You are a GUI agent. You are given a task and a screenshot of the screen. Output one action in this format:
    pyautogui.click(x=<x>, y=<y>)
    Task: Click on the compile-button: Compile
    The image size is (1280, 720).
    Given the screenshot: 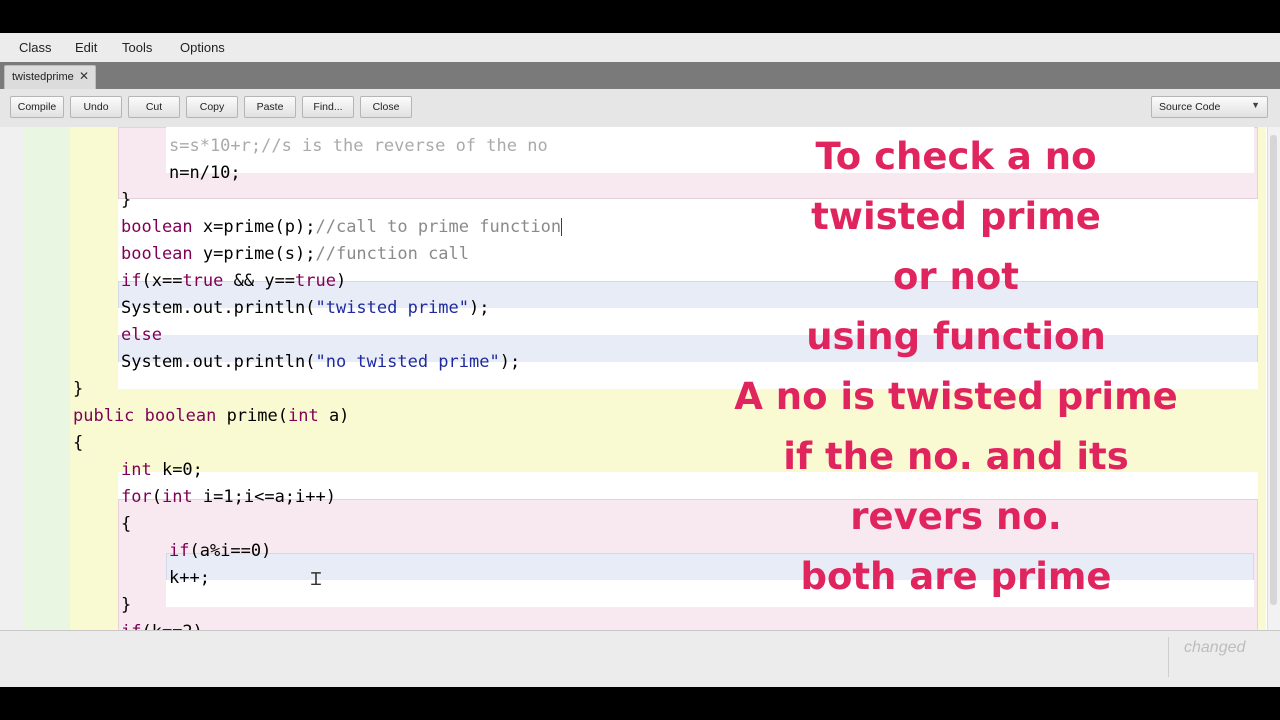 What is the action you would take?
    pyautogui.click(x=37, y=107)
    